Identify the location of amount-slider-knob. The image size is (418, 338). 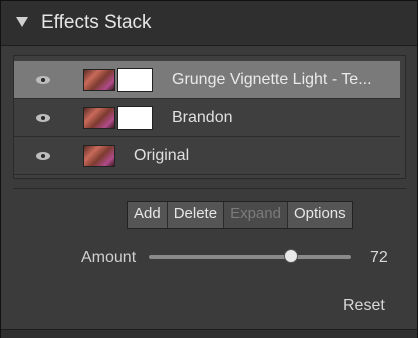
(291, 256).